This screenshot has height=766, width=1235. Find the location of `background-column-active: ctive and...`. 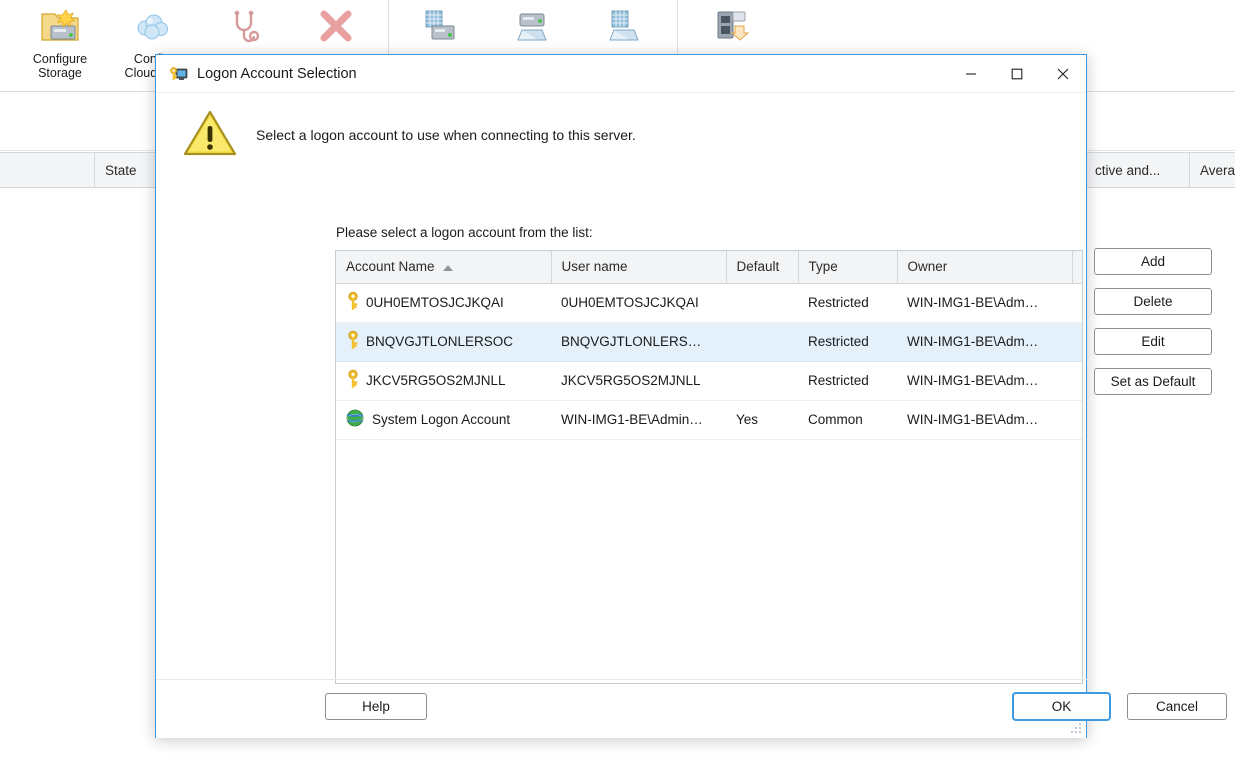

background-column-active: ctive and... is located at coordinates (1137, 170).